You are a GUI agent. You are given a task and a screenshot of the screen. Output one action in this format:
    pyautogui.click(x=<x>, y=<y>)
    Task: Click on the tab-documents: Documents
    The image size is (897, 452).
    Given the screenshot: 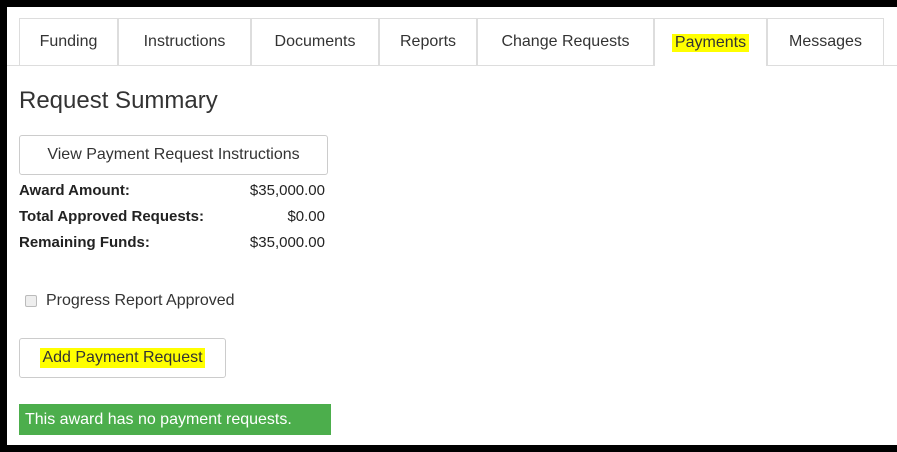 What is the action you would take?
    pyautogui.click(x=315, y=41)
    